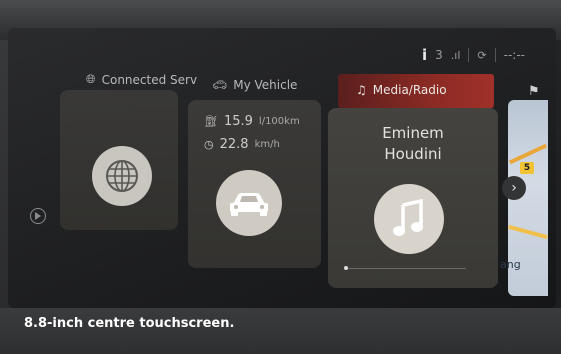 This screenshot has width=561, height=354. I want to click on track-title: Houdini, so click(413, 154).